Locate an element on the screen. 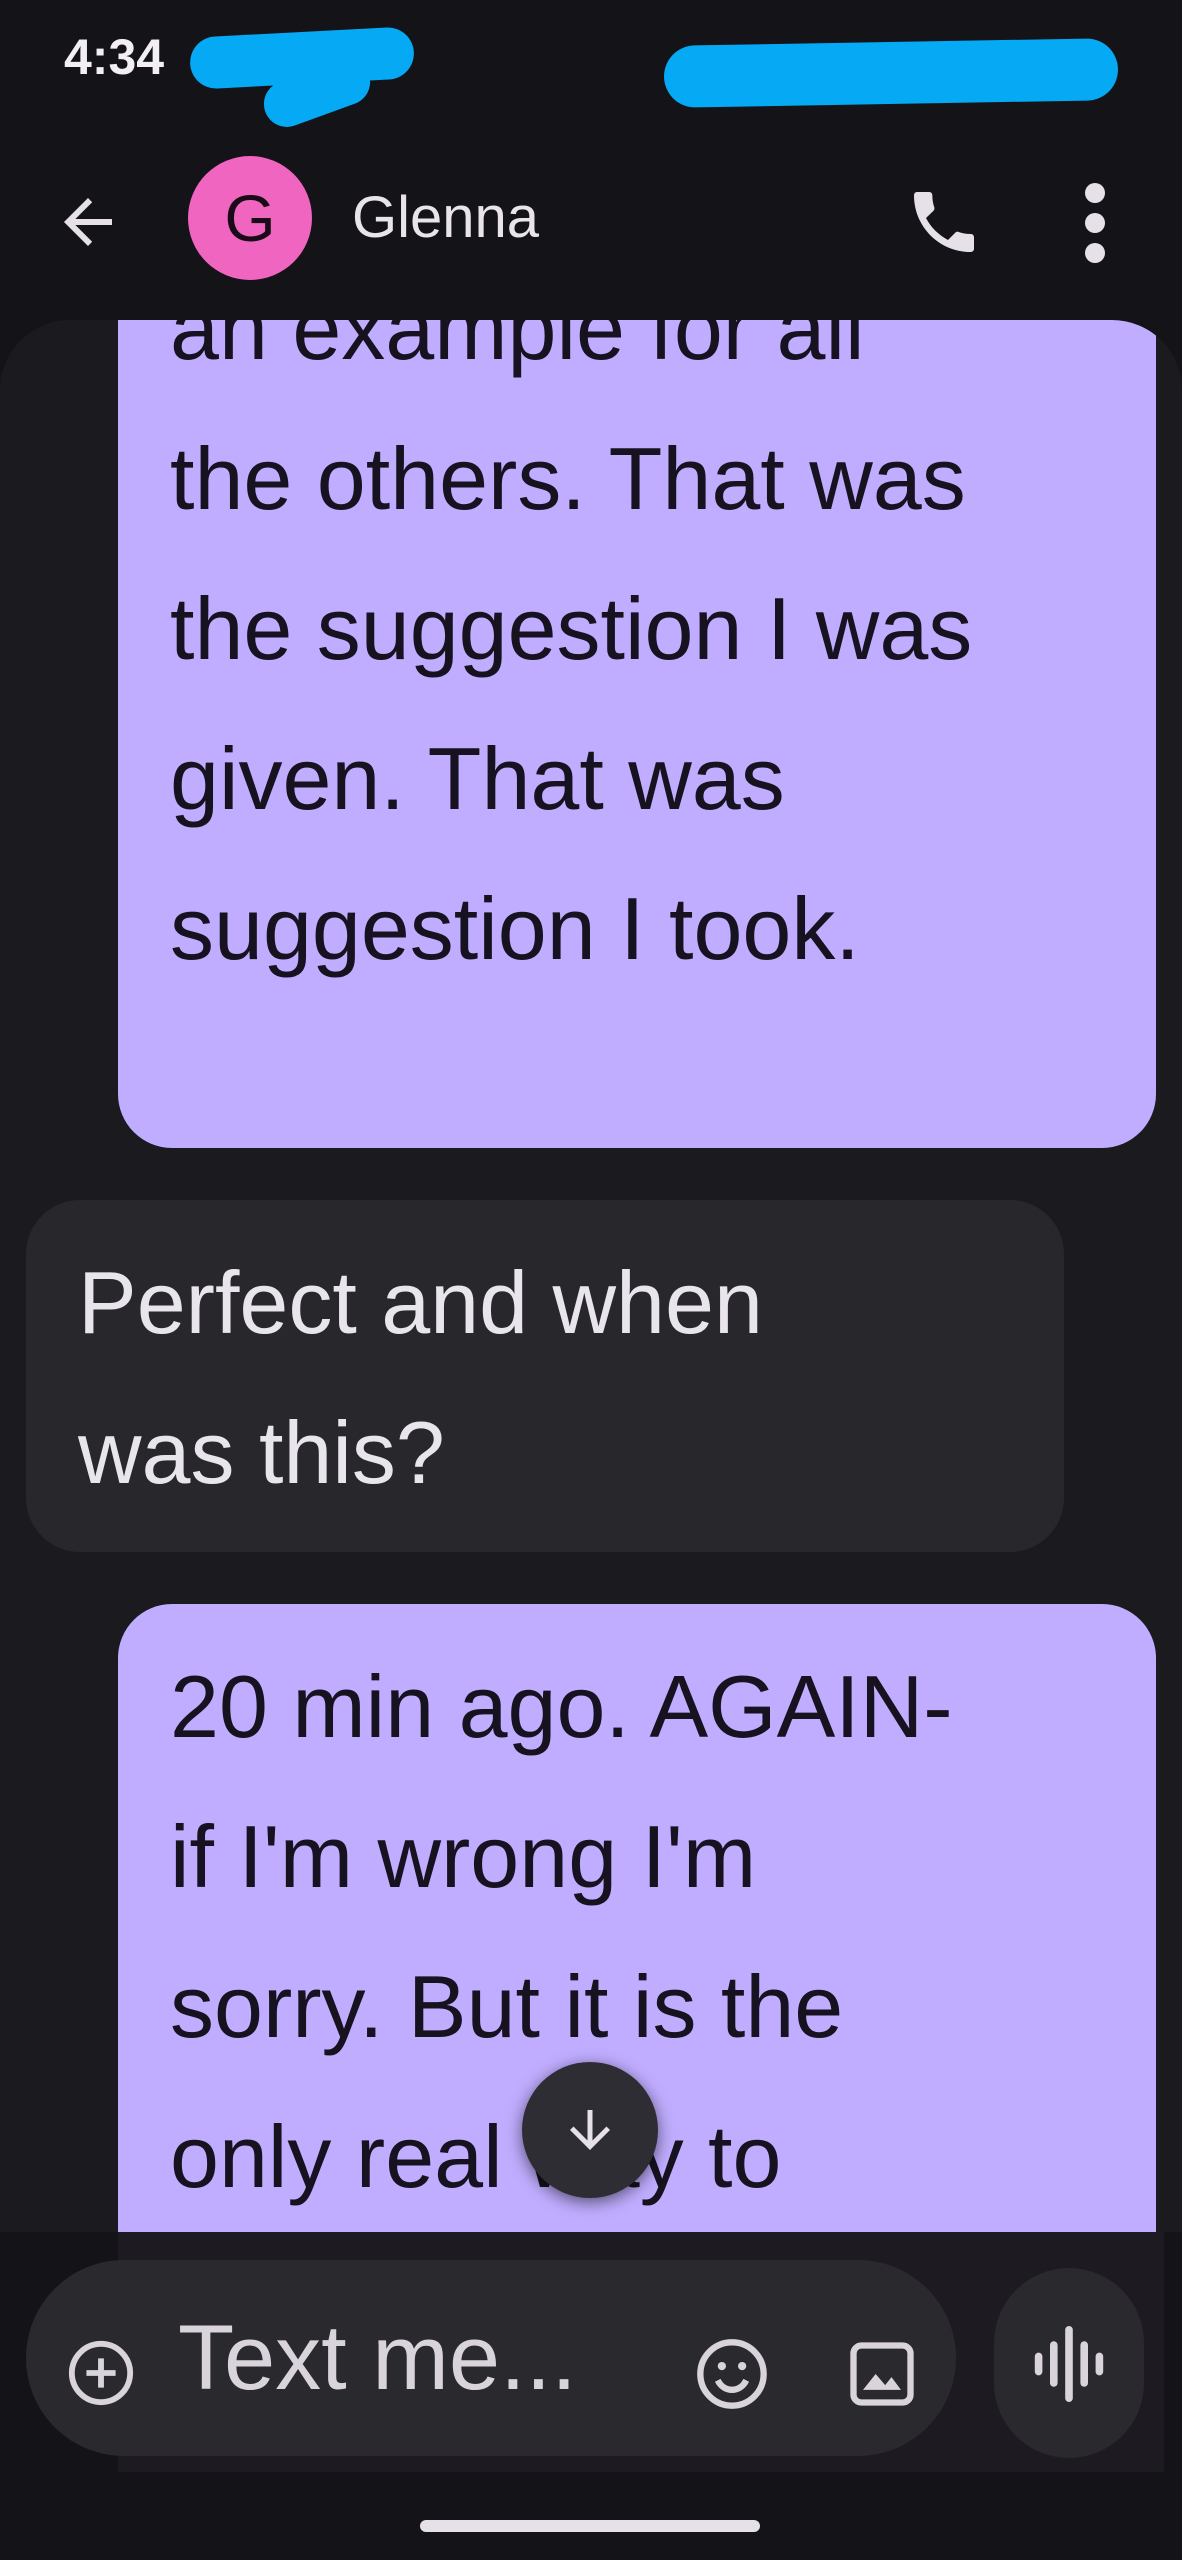  phone-icon is located at coordinates (944, 222).